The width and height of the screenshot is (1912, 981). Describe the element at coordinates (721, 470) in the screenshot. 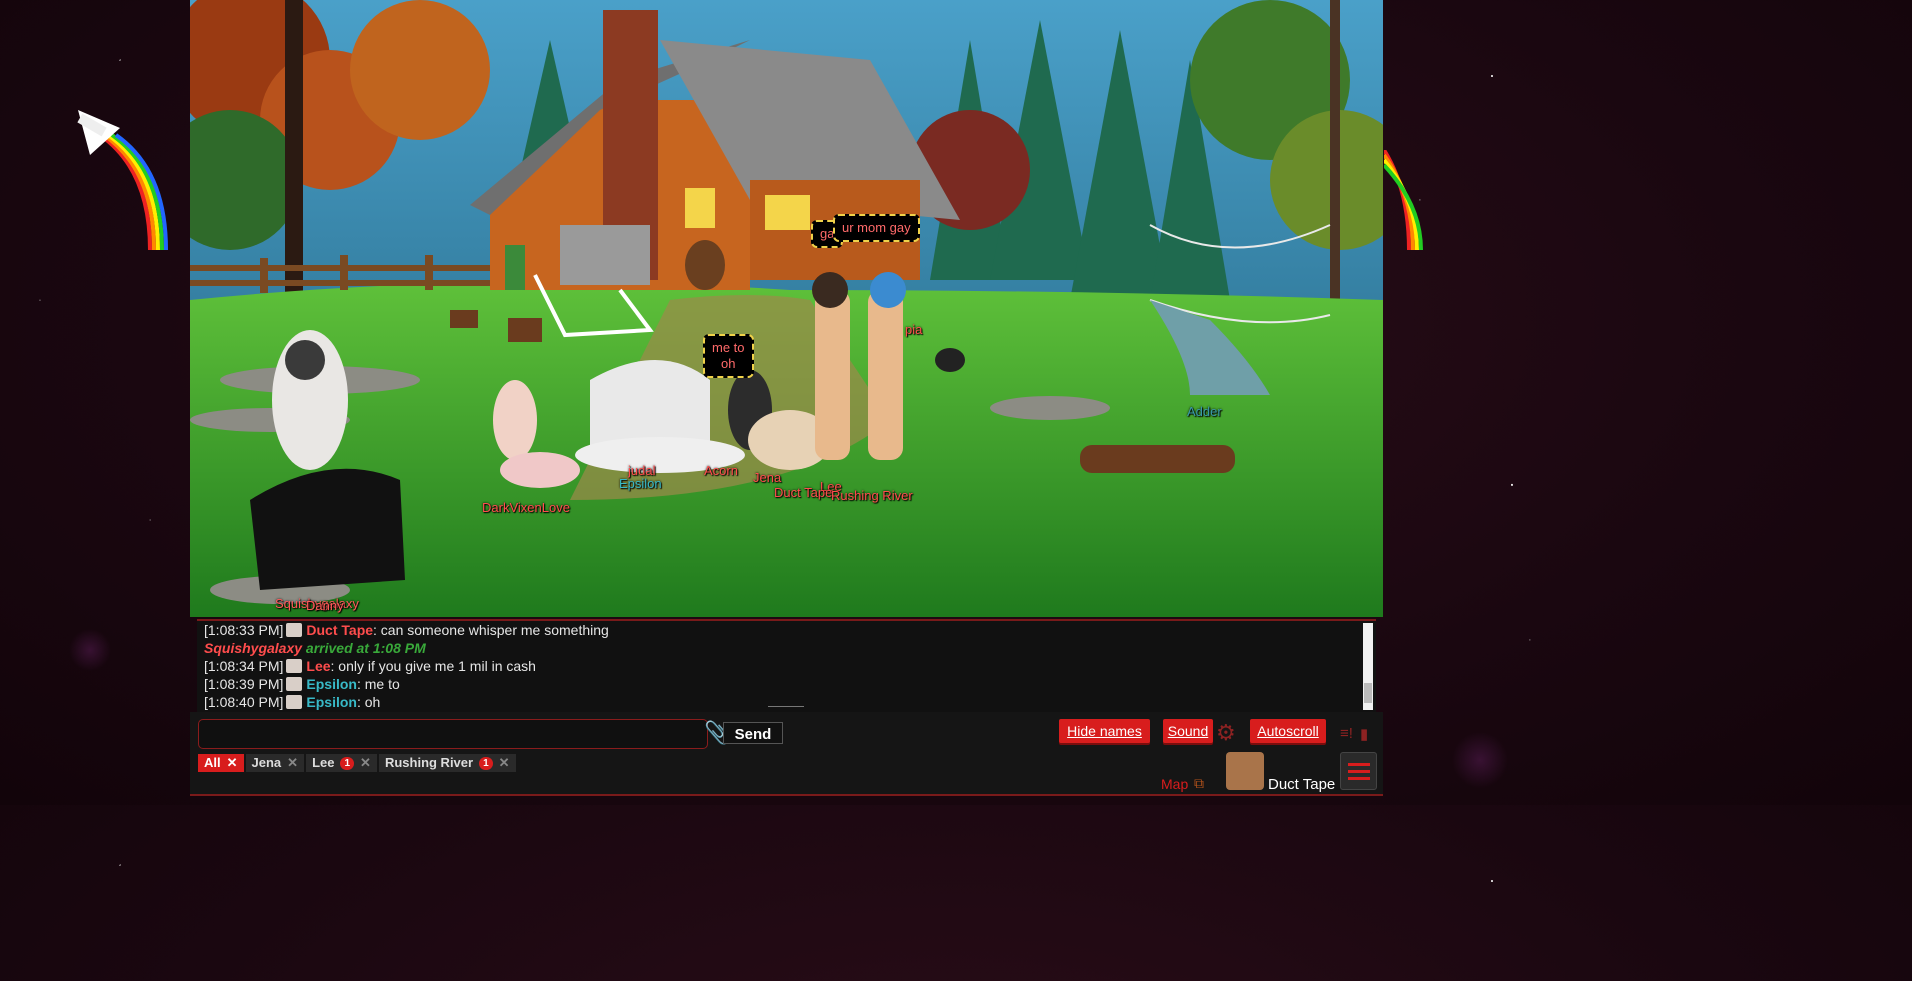

I see `username-acorn: Acorn` at that location.